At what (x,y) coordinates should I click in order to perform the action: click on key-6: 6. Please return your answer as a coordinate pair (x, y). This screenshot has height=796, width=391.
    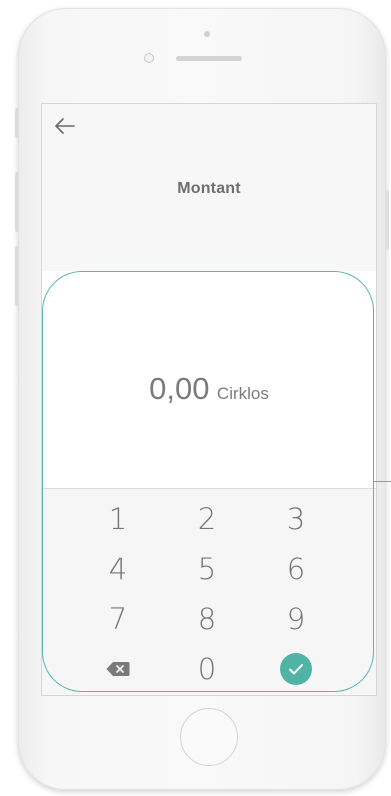
    Looking at the image, I should click on (296, 569).